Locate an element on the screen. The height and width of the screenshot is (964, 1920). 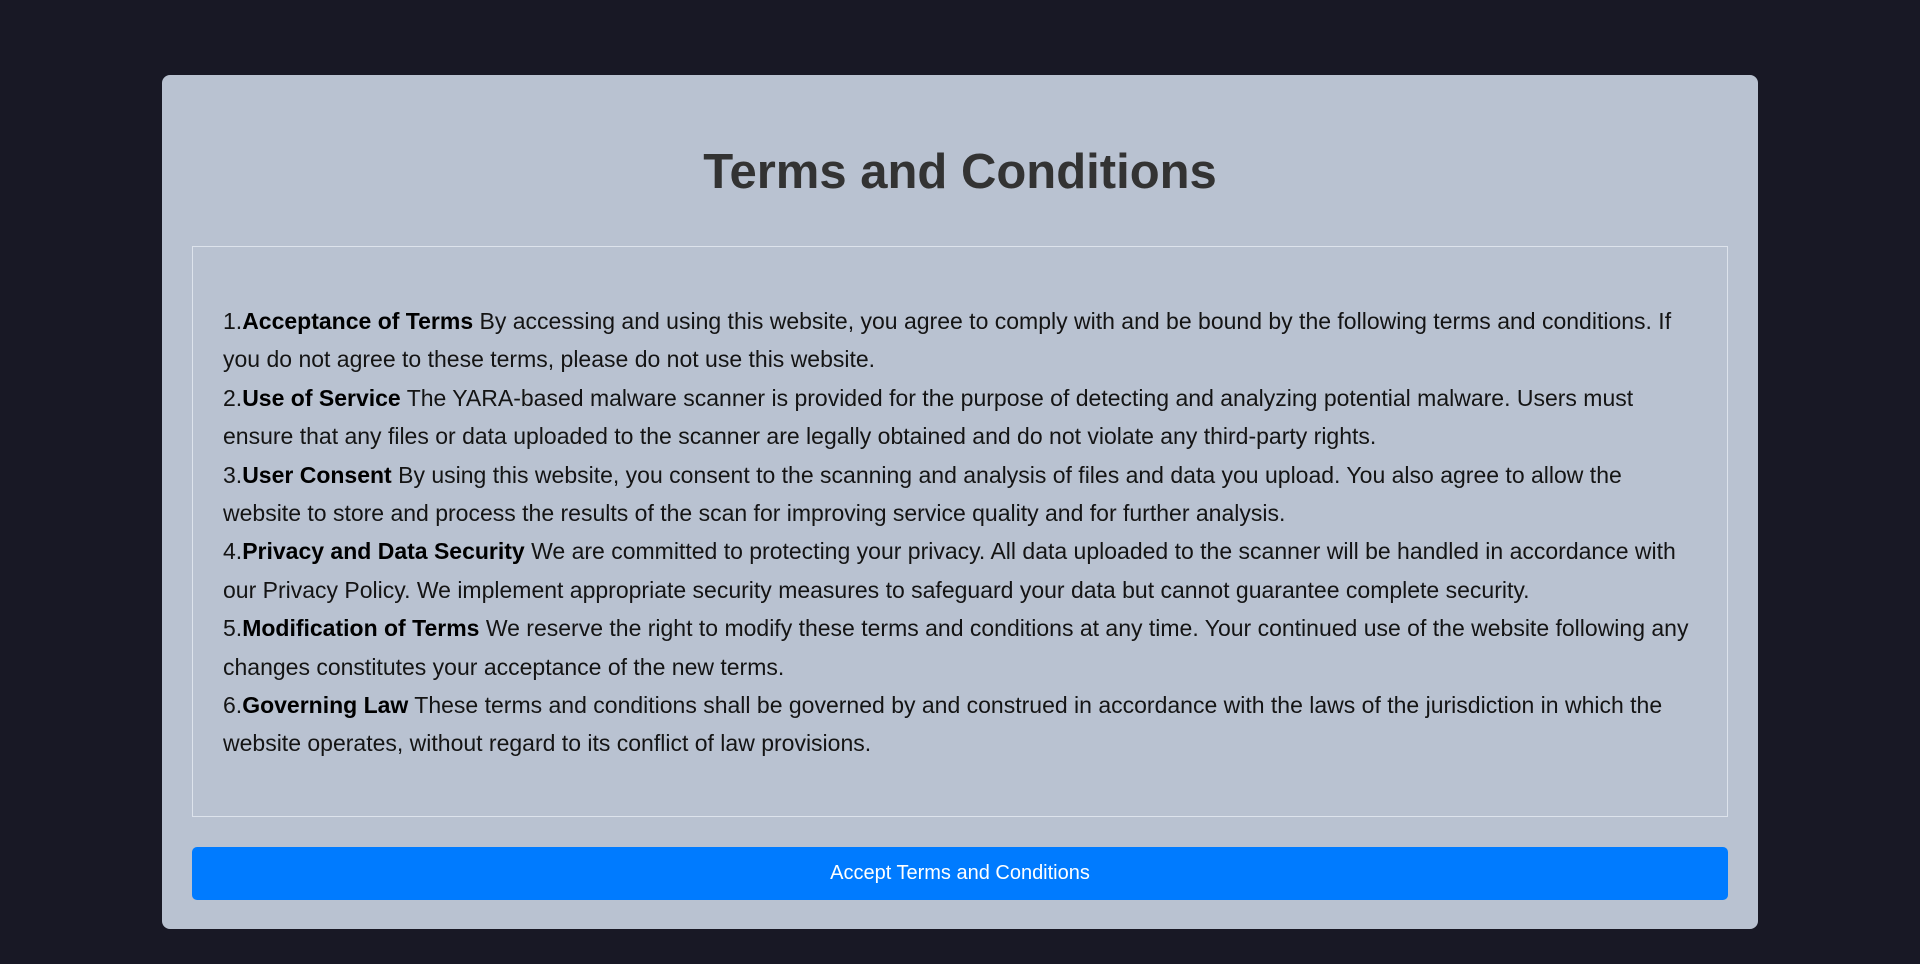
term-heading: Governing Law is located at coordinates (325, 705).